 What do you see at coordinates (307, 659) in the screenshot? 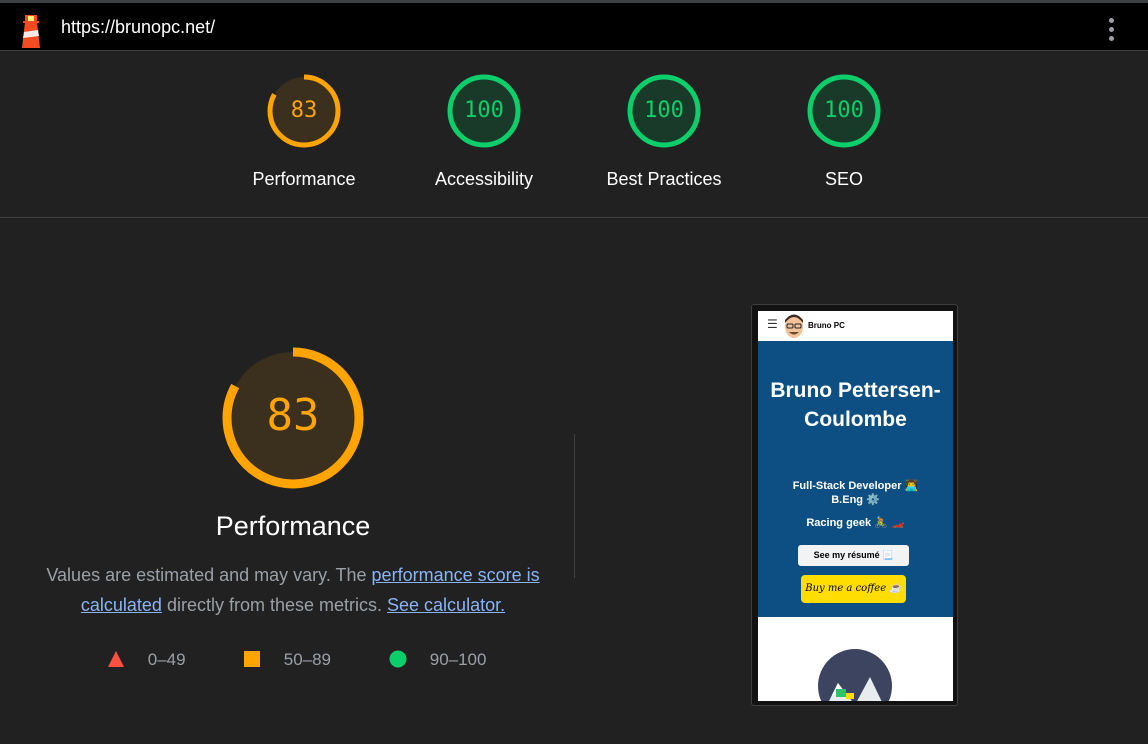
I see `legend-range: 50–89` at bounding box center [307, 659].